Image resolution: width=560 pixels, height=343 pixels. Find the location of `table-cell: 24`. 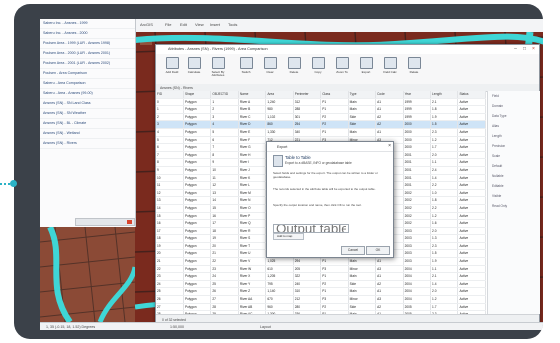

table-cell: 24 is located at coordinates (224, 276).